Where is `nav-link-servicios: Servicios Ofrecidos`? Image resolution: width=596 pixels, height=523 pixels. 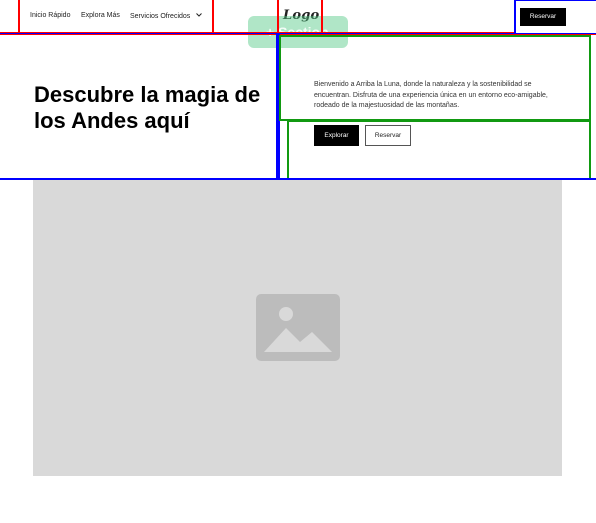 nav-link-servicios: Servicios Ofrecidos is located at coordinates (166, 16).